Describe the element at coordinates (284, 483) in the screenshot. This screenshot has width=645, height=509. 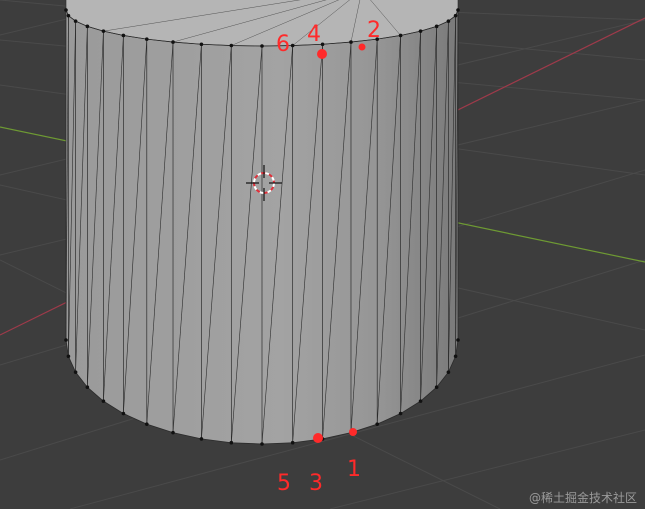
I see `vertex-label-5: 5` at that location.